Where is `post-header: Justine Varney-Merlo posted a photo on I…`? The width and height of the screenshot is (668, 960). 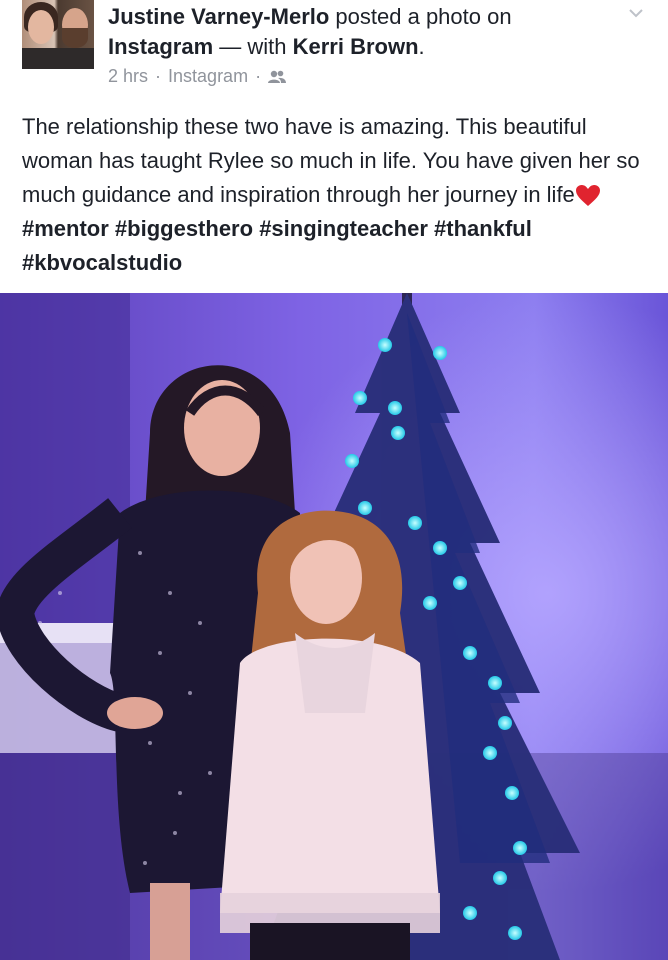 post-header: Justine Varney-Merlo posted a photo on I… is located at coordinates (334, 48).